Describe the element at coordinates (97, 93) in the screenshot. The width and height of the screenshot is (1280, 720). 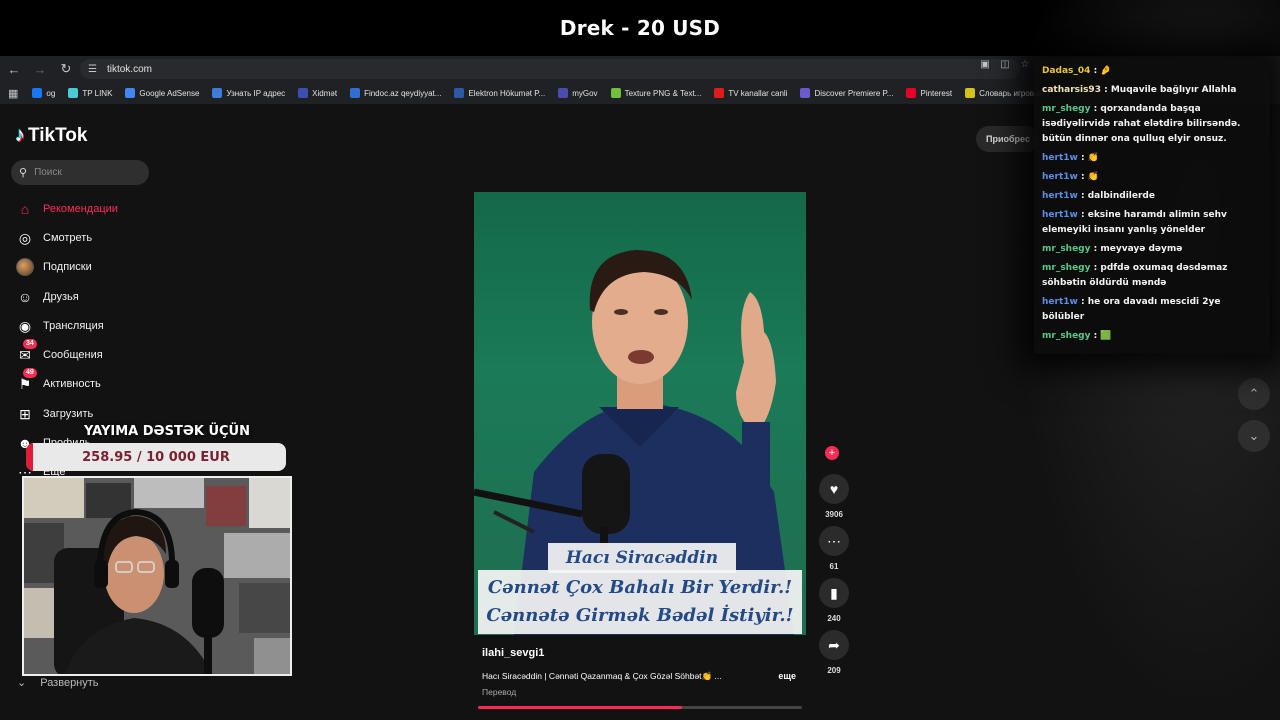
I see `bookmark-label: TP LINK` at that location.